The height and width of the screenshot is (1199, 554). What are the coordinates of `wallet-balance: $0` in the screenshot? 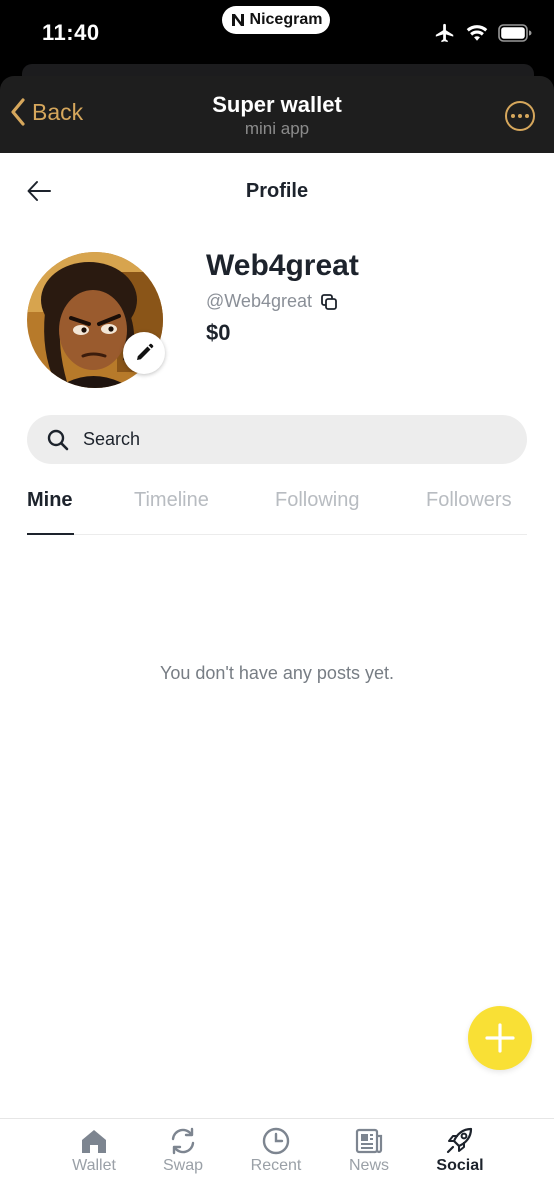 It's located at (218, 332).